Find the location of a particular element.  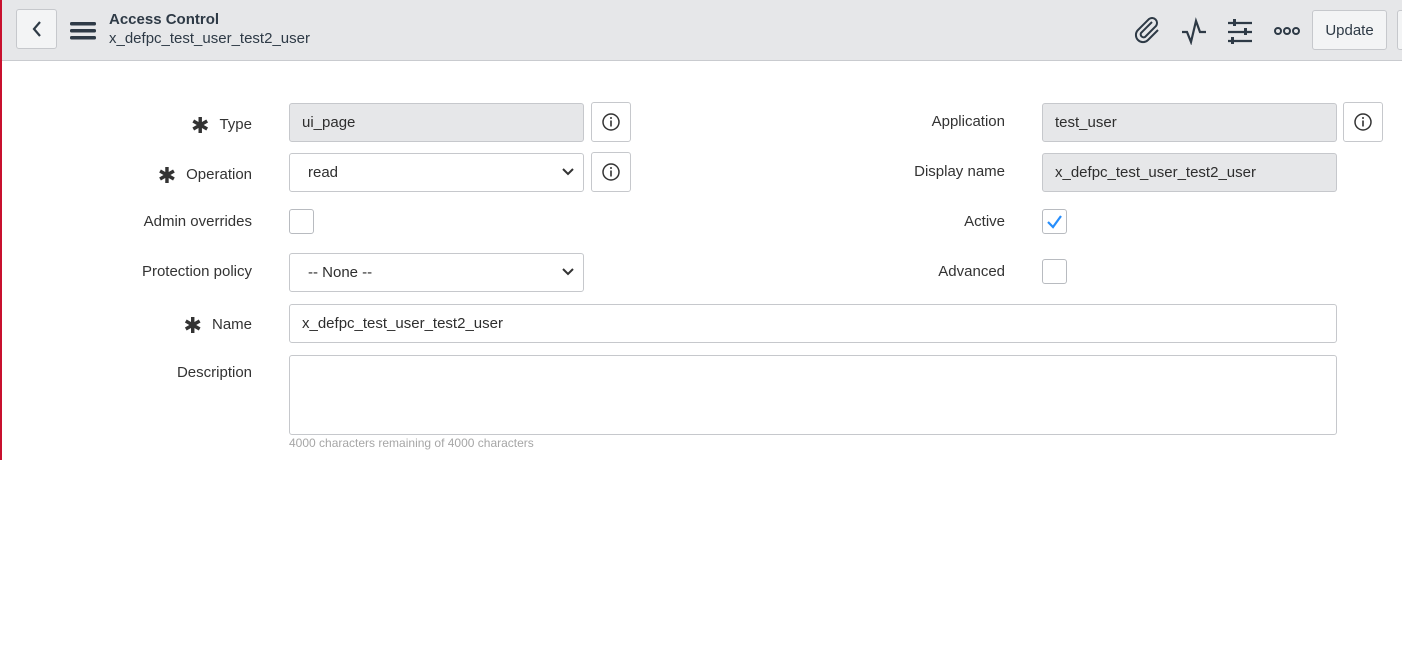

description-textarea is located at coordinates (813, 395).